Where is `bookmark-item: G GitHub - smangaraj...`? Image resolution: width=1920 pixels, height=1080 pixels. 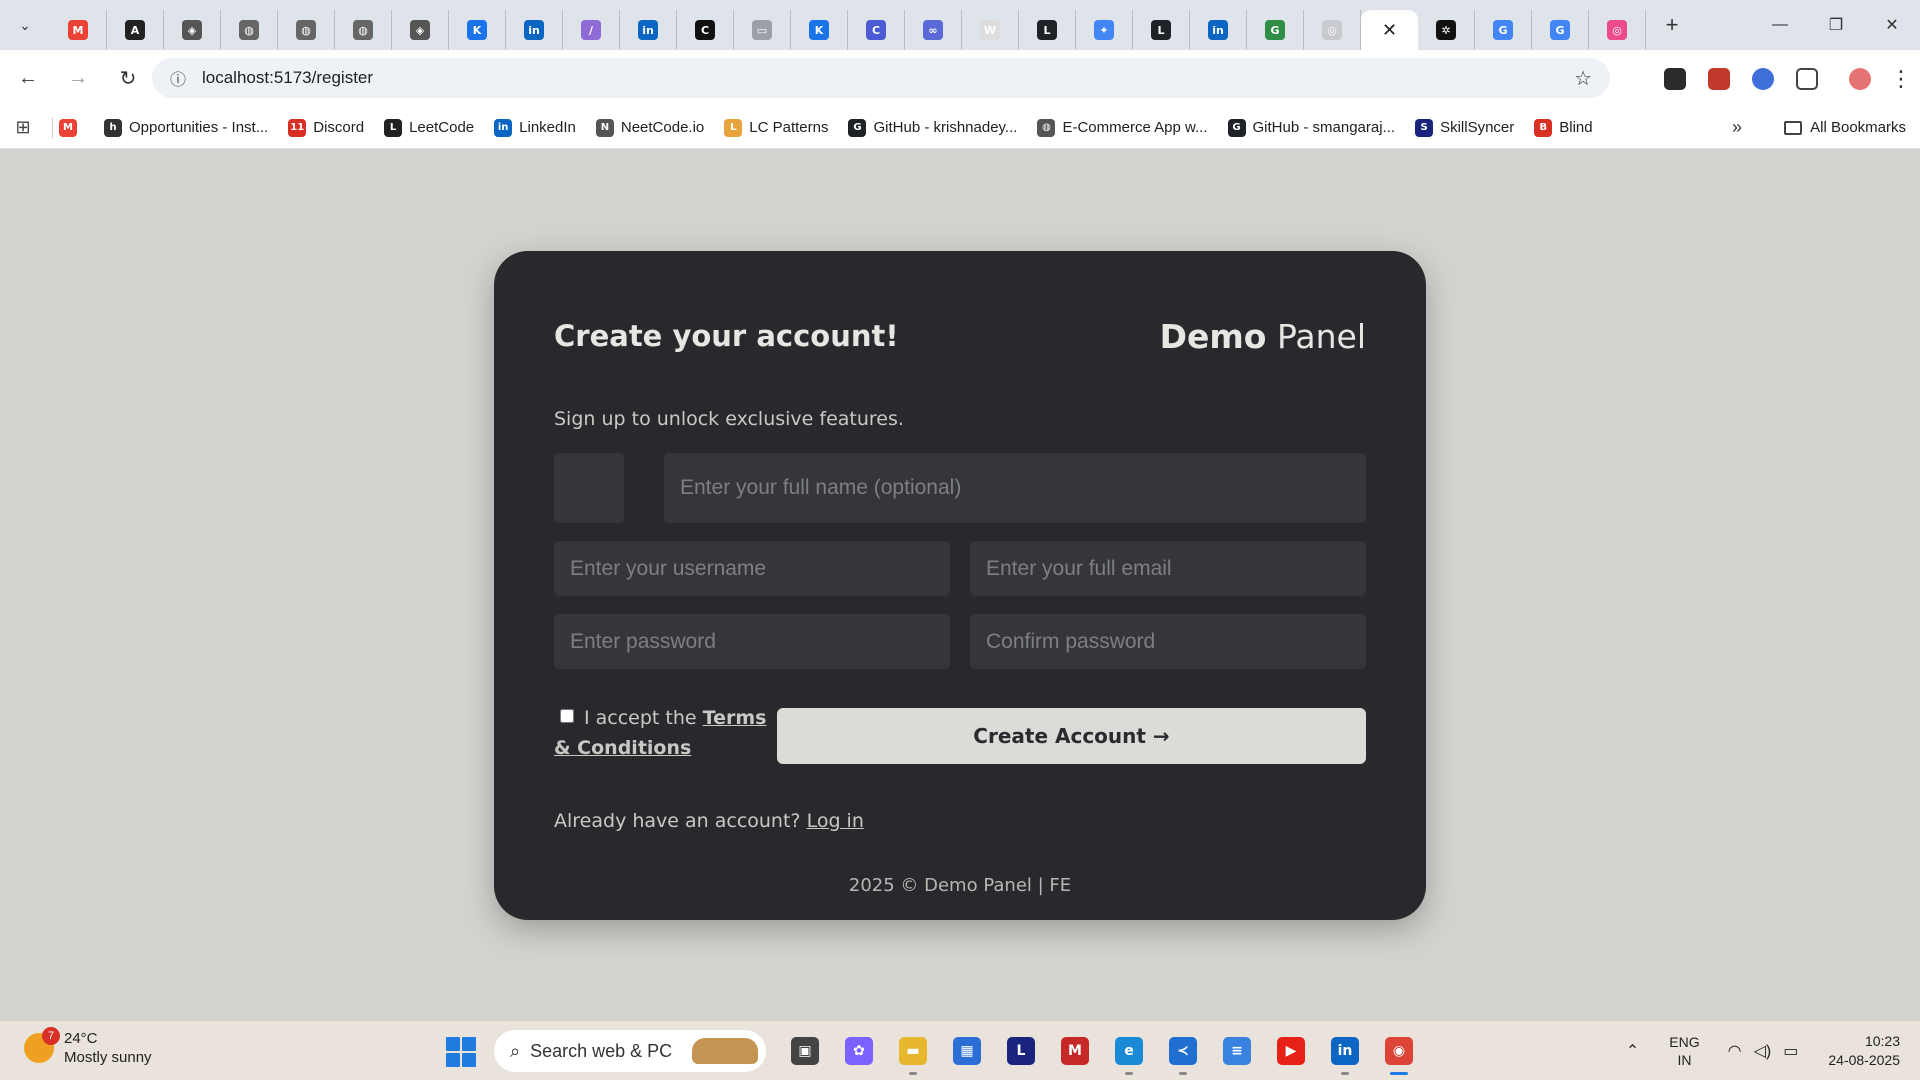
bookmark-item: G GitHub - smangaraj... is located at coordinates (1311, 127).